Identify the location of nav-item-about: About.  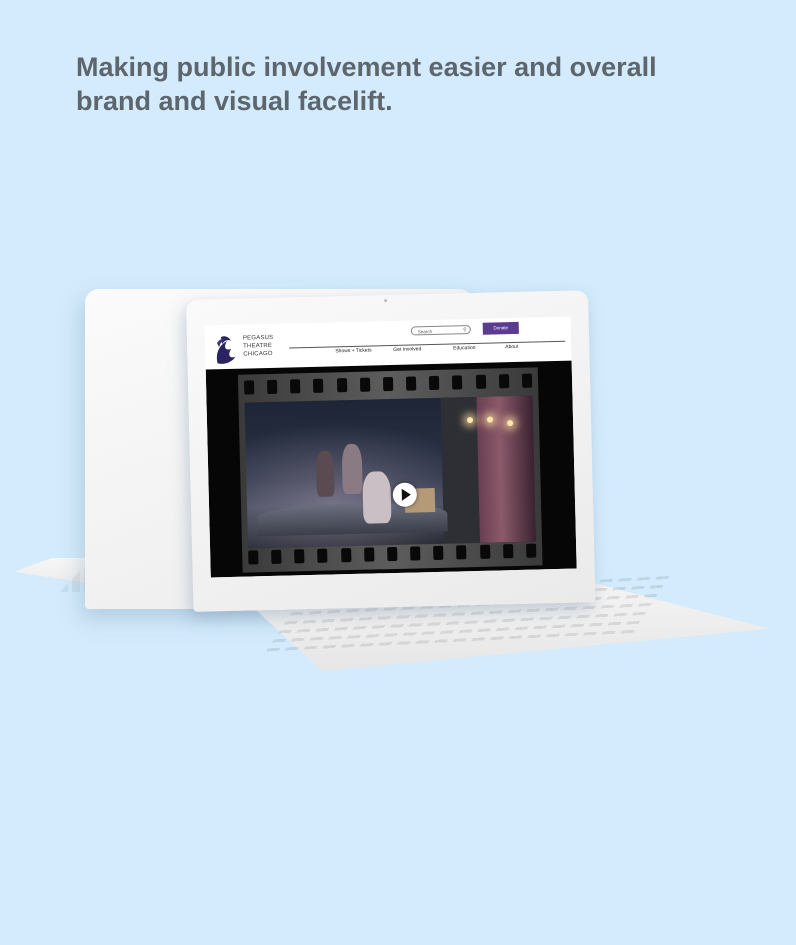
(511, 347).